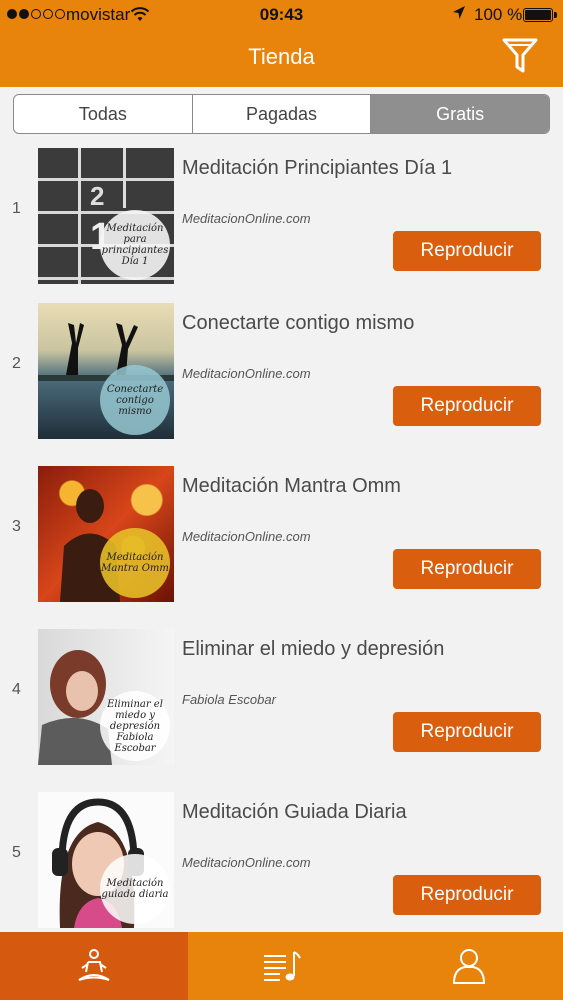 The image size is (563, 1000). I want to click on item-number: 2, so click(16, 363).